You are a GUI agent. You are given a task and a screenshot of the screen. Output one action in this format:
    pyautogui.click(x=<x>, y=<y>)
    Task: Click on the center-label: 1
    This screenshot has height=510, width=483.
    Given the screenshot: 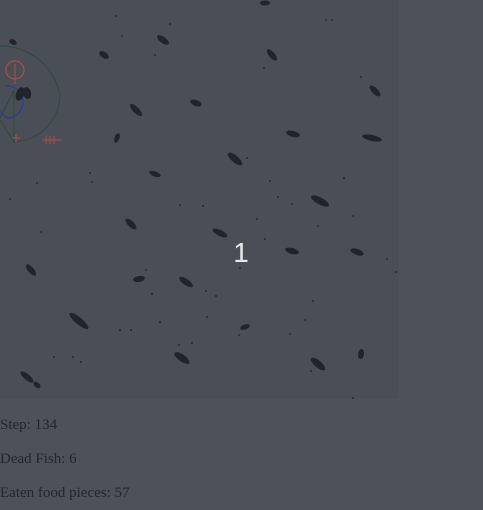 What is the action you would take?
    pyautogui.click(x=241, y=252)
    